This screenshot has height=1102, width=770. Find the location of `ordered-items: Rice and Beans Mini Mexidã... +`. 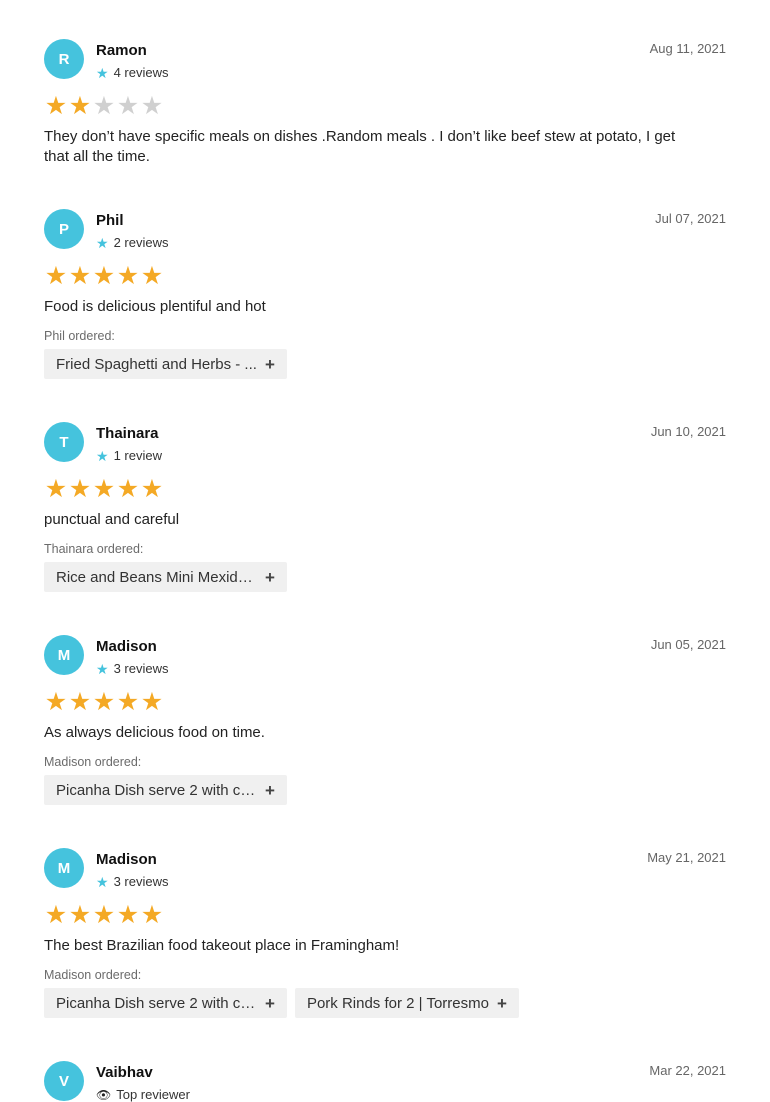

ordered-items: Rice and Beans Mini Mexidã... + is located at coordinates (165, 577).